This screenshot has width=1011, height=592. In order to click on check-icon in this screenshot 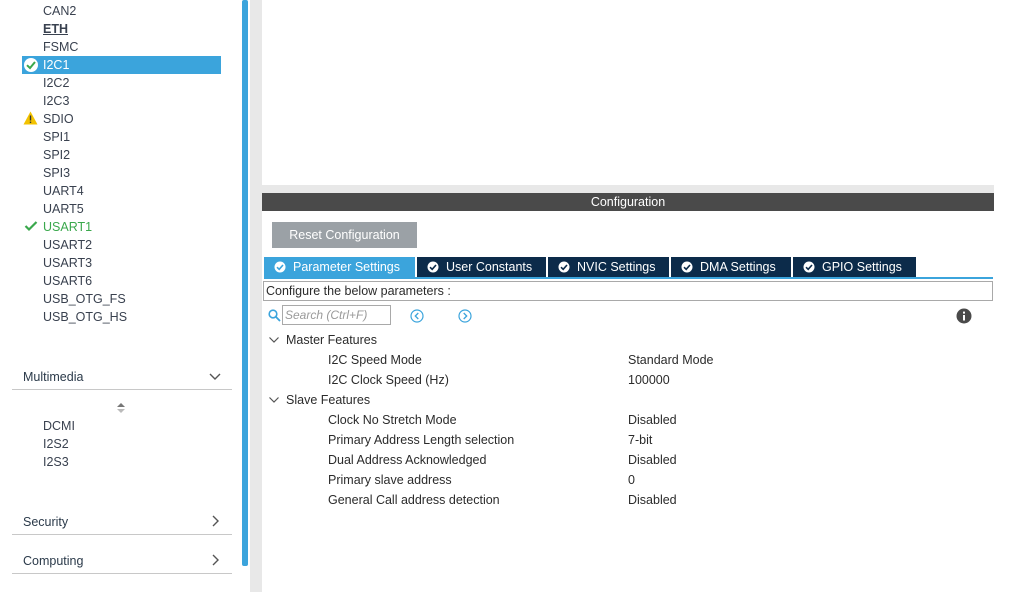, I will do `click(31, 226)`.